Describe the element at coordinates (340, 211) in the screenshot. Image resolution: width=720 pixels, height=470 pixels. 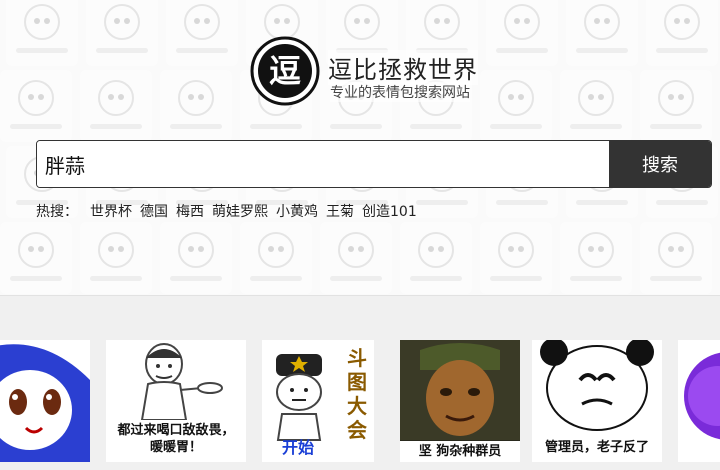
I see `hot-search-link: 王菊` at that location.